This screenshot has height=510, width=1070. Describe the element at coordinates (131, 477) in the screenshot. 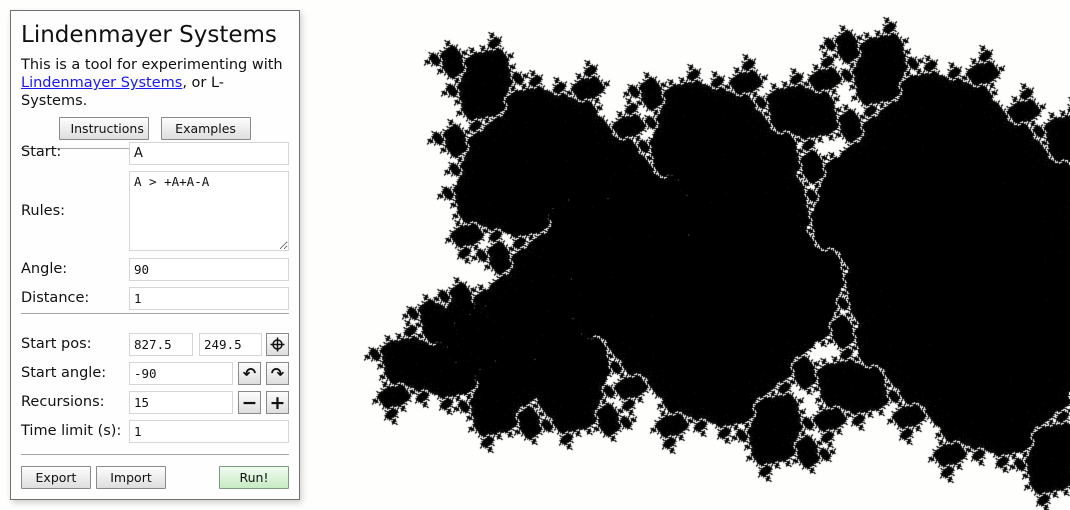

I see `import-button: Import` at that location.